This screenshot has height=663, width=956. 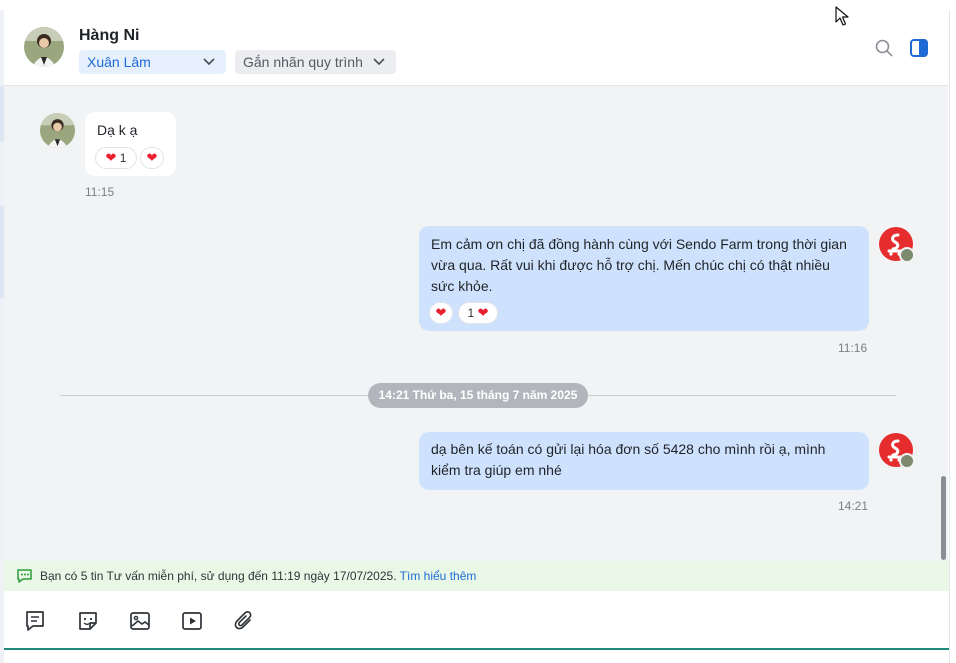 What do you see at coordinates (88, 621) in the screenshot?
I see `sticker-icon` at bounding box center [88, 621].